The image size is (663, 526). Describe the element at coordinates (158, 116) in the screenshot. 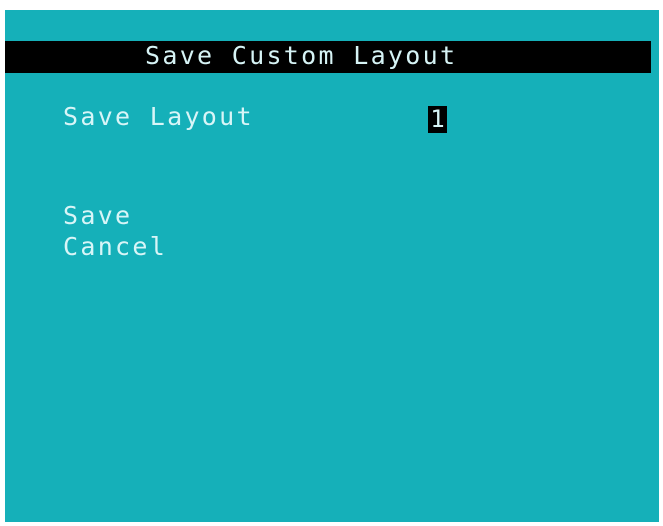

I see `save-layout-label: Save Layout` at that location.